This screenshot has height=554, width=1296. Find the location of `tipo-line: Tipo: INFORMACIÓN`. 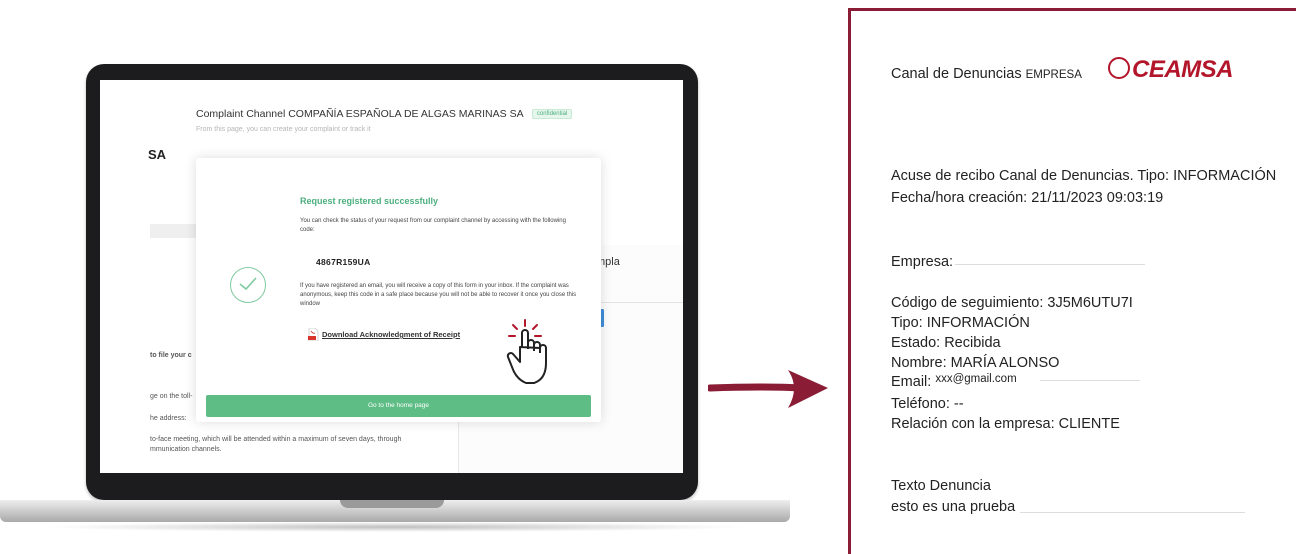

tipo-line: Tipo: INFORMACIÓN is located at coordinates (960, 323).